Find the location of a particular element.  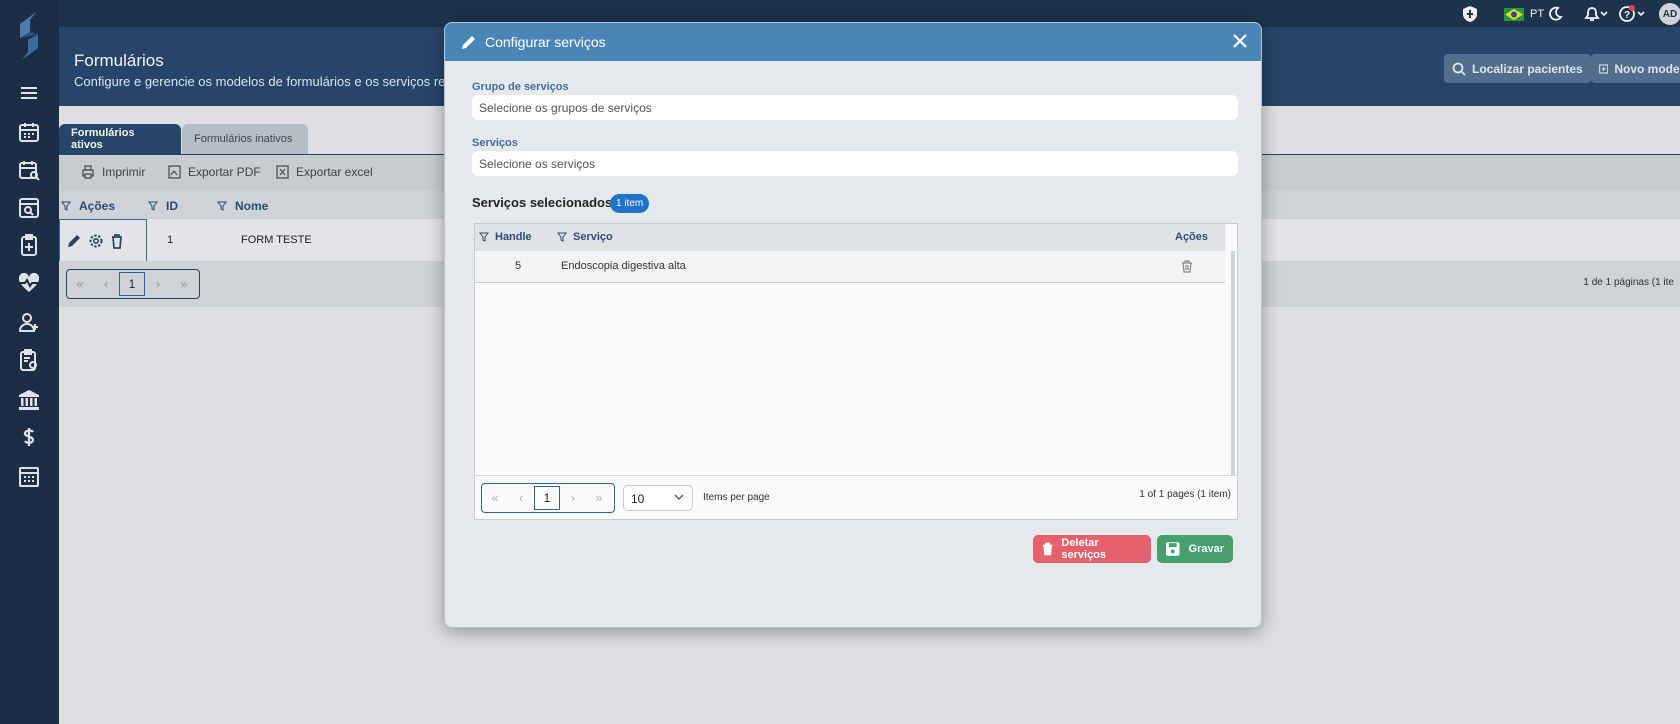

dialog-title: Configurar serviços is located at coordinates (545, 42).